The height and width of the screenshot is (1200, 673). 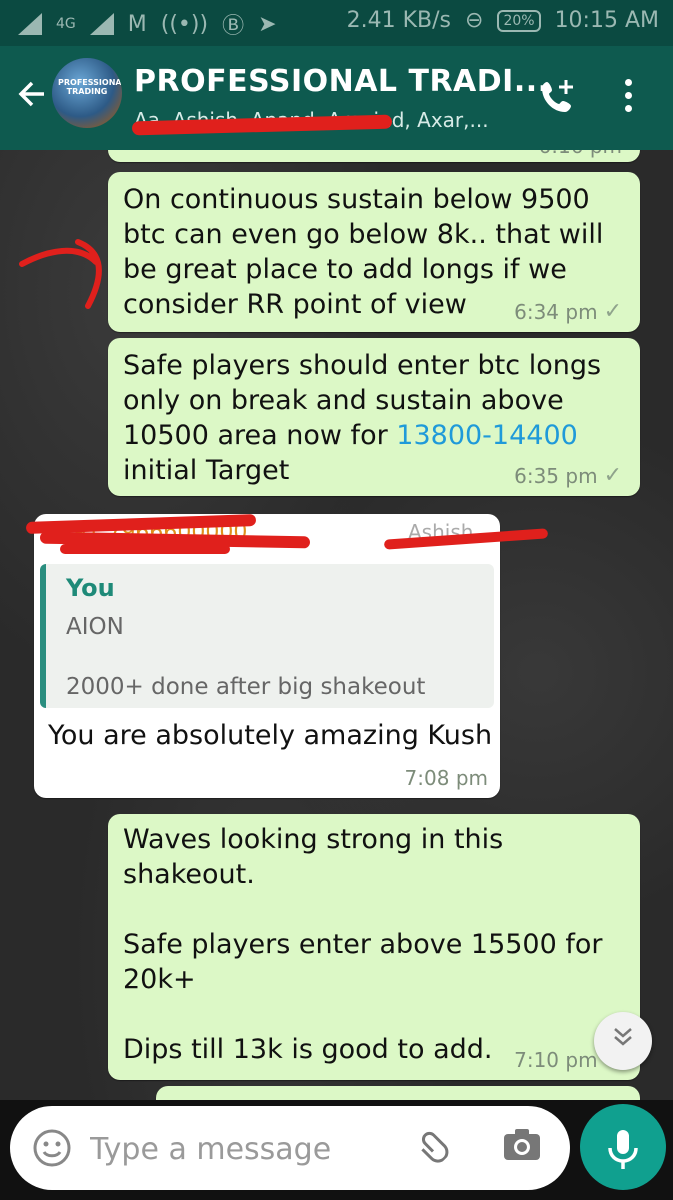 I want to click on paperclip-icon, so click(x=439, y=1147).